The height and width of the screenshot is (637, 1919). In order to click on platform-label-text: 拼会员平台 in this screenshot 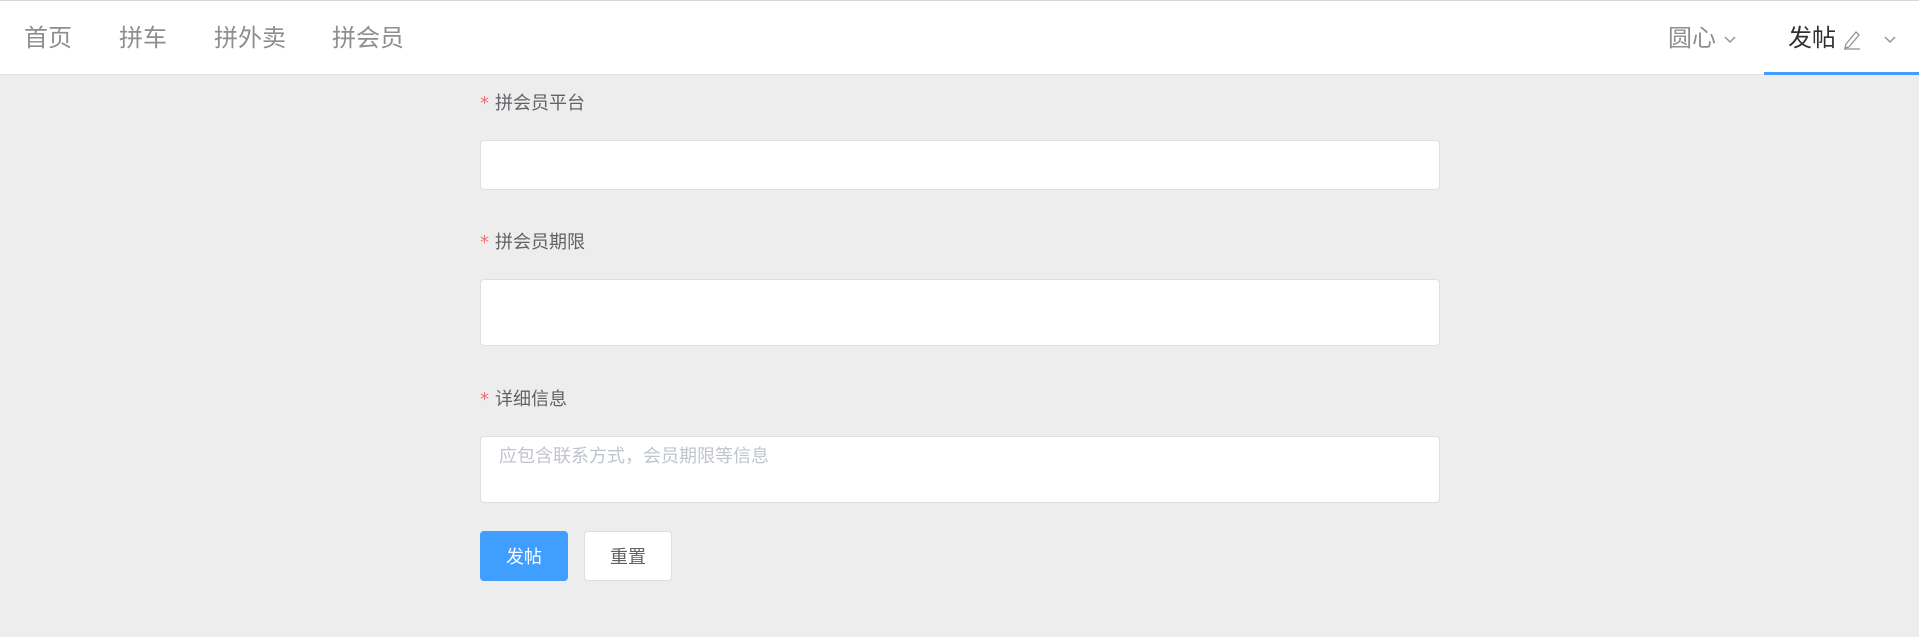, I will do `click(540, 103)`.